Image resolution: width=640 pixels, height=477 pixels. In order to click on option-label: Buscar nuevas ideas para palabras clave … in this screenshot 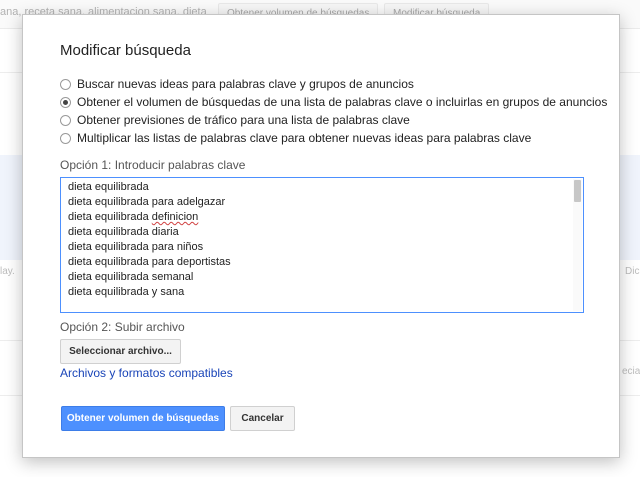, I will do `click(245, 84)`.